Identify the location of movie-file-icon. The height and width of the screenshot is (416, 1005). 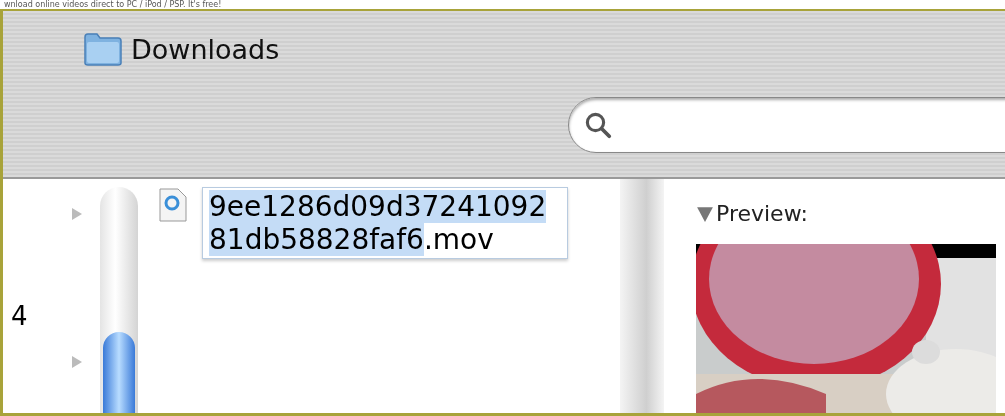
(173, 205).